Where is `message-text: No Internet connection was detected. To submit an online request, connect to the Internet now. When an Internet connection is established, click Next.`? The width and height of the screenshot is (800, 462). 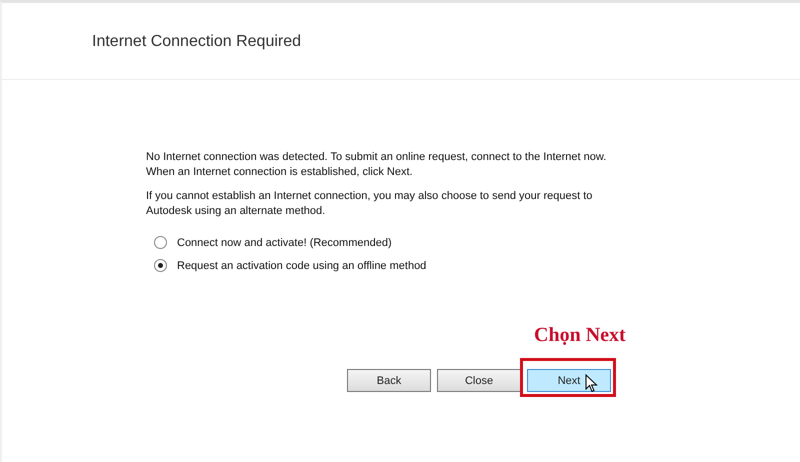 message-text: No Internet connection was detected. To submit an online request, connect to the Internet now. When an Internet connection is established, click Next. is located at coordinates (377, 165).